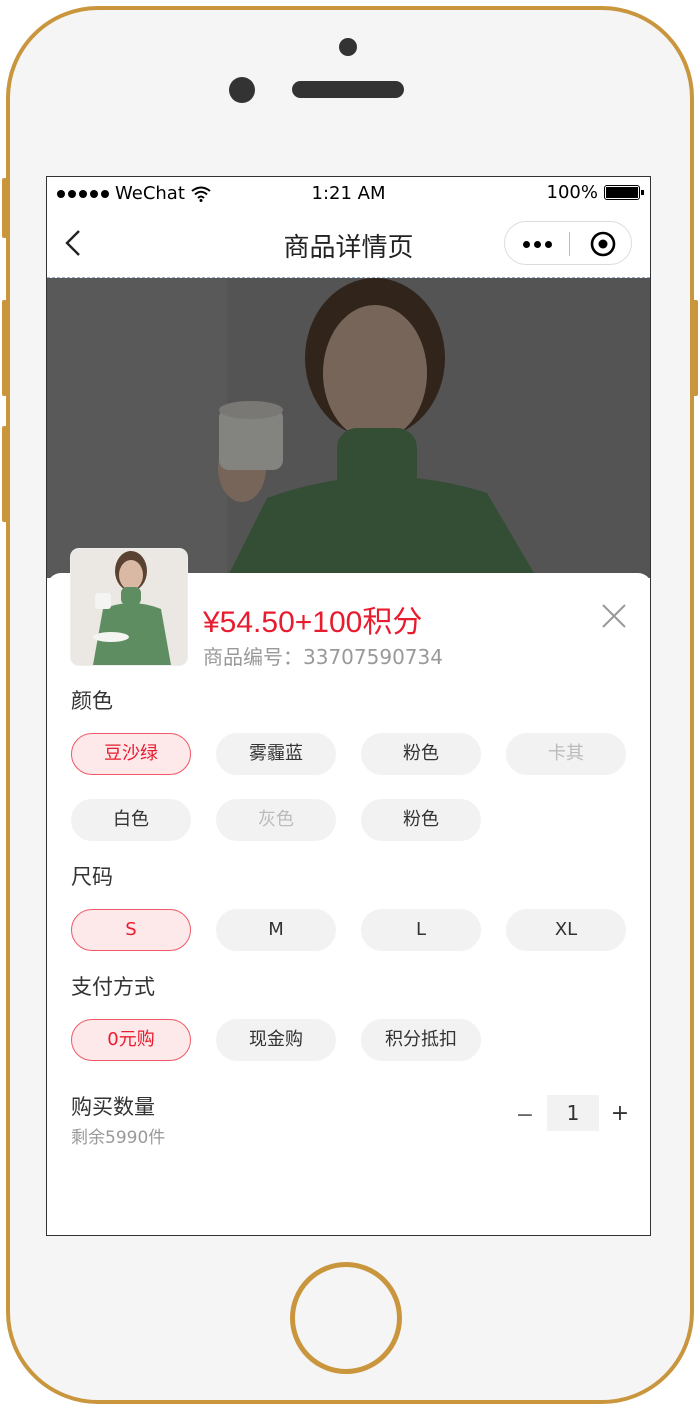 The width and height of the screenshot is (700, 1410). I want to click on status-bar: WeChat 1:21 AM 100%, so click(348, 193).